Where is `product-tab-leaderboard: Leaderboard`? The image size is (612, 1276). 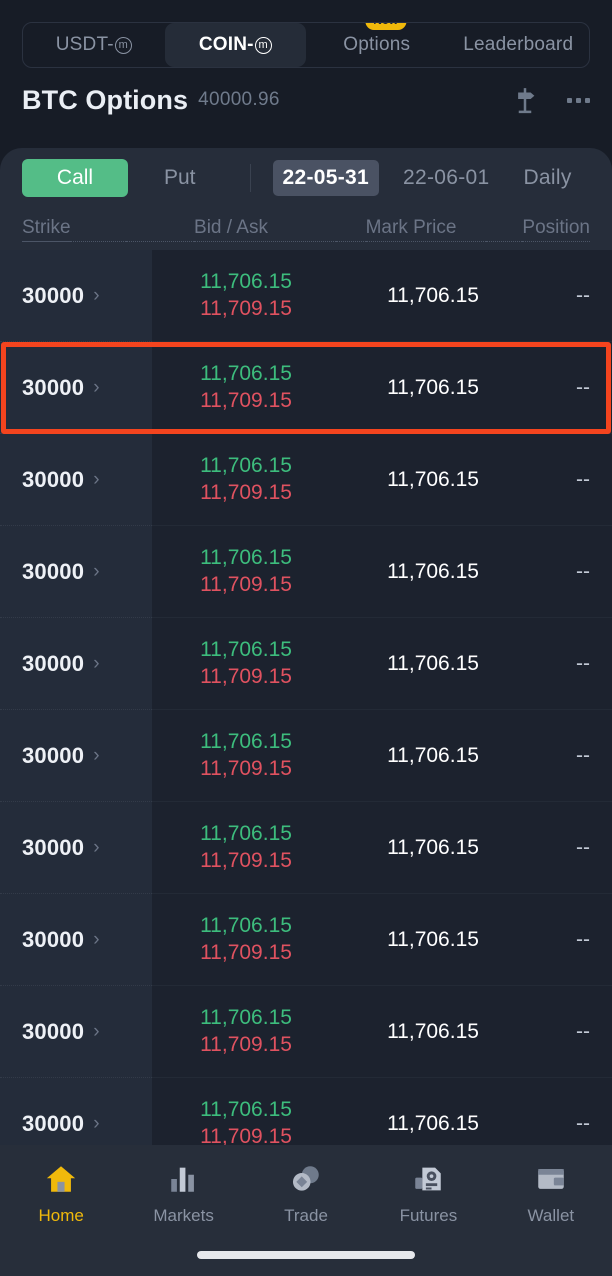 product-tab-leaderboard: Leaderboard is located at coordinates (519, 45).